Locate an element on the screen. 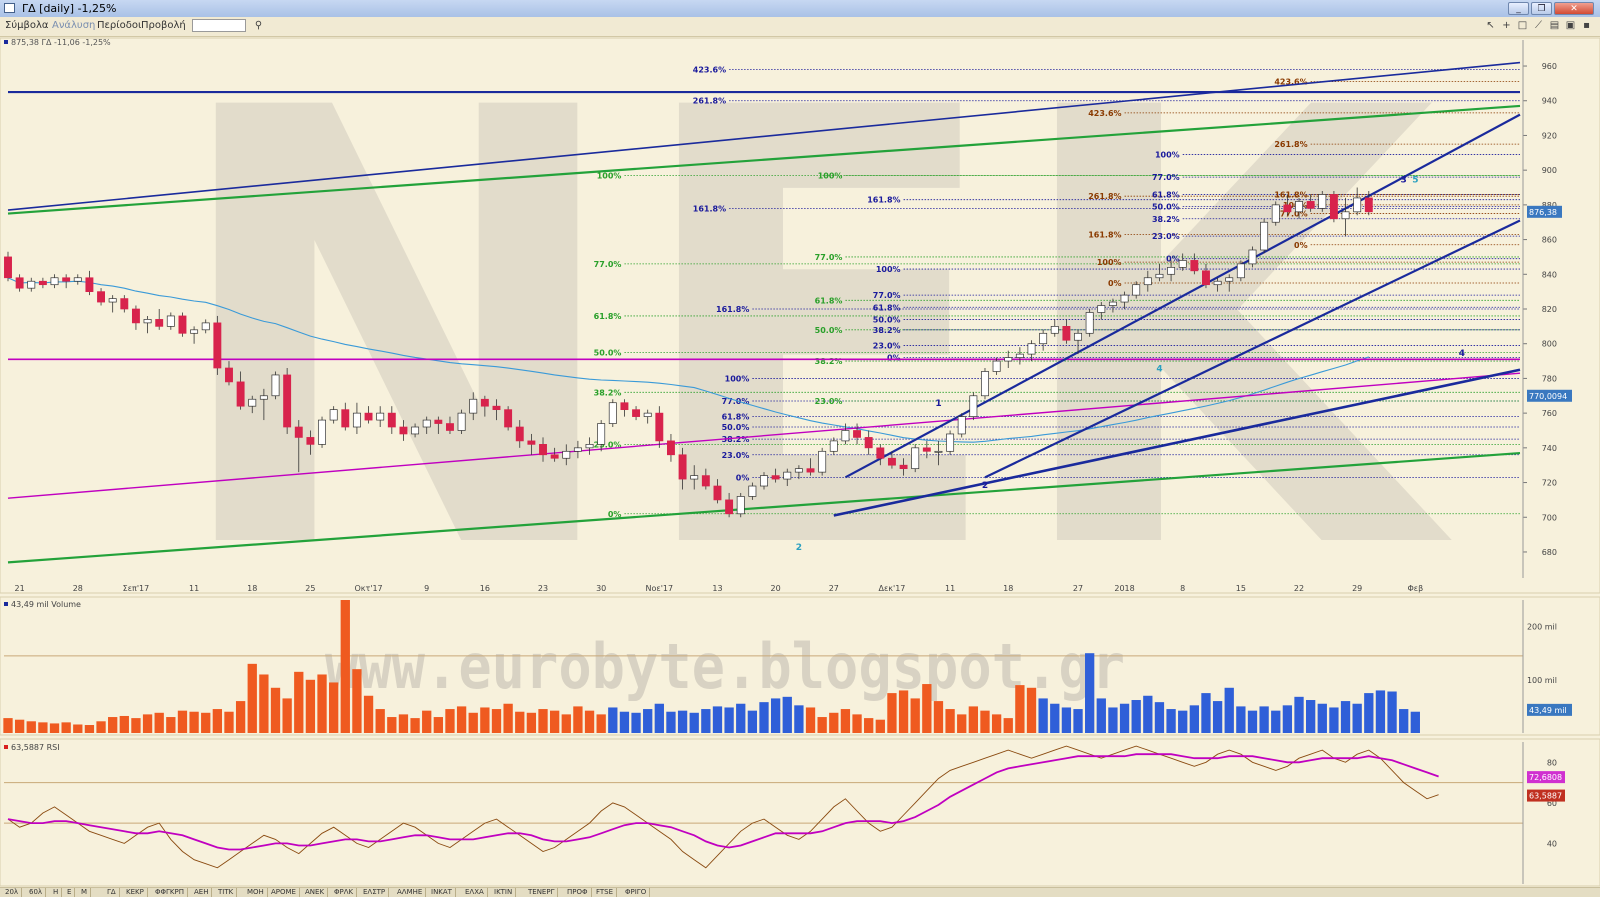 The height and width of the screenshot is (897, 1600). price-axis-label: 960 is located at coordinates (1549, 66).